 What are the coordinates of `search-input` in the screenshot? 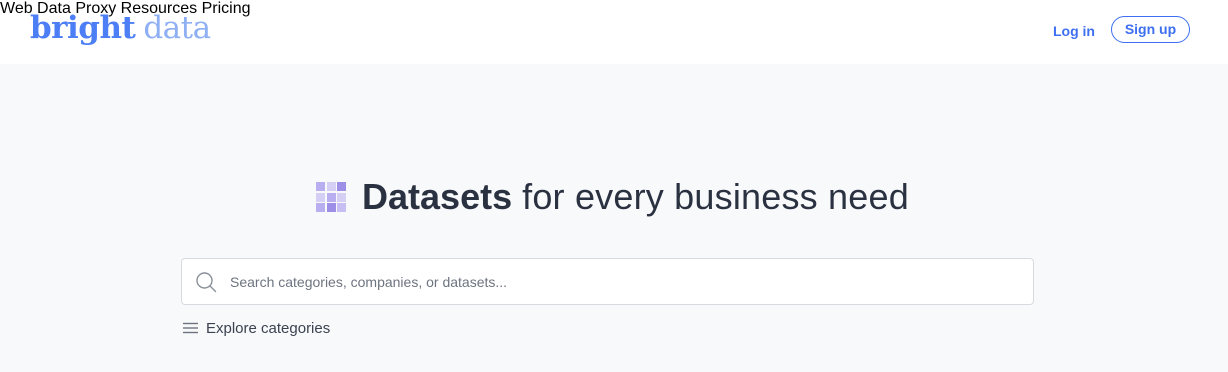 It's located at (610, 281).